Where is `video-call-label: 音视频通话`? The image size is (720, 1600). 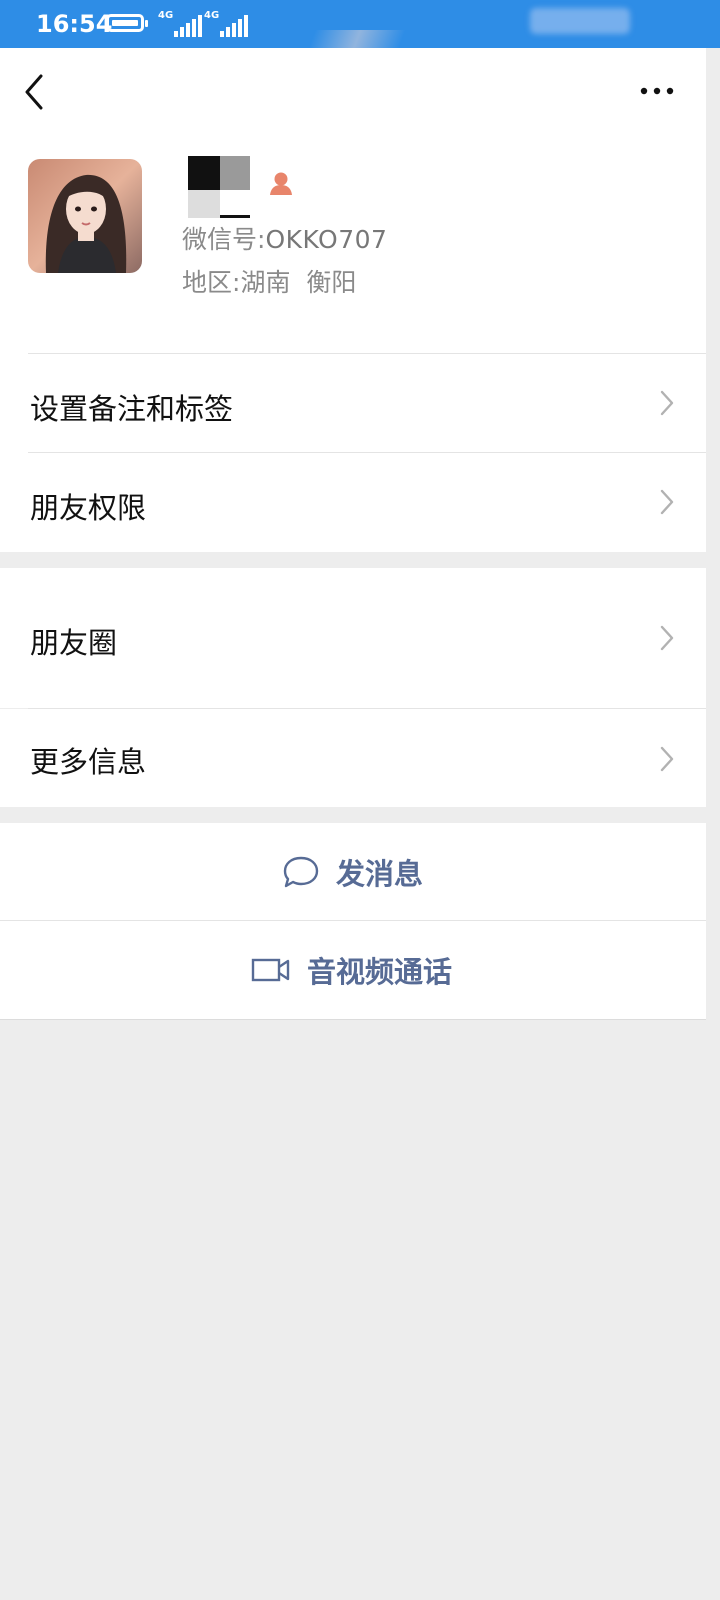
video-call-label: 音视频通话 is located at coordinates (380, 972).